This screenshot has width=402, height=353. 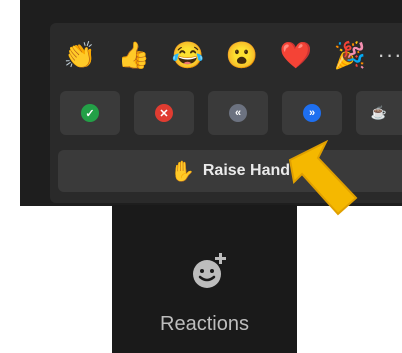 I want to click on coffee-icon: ☕, so click(x=379, y=112).